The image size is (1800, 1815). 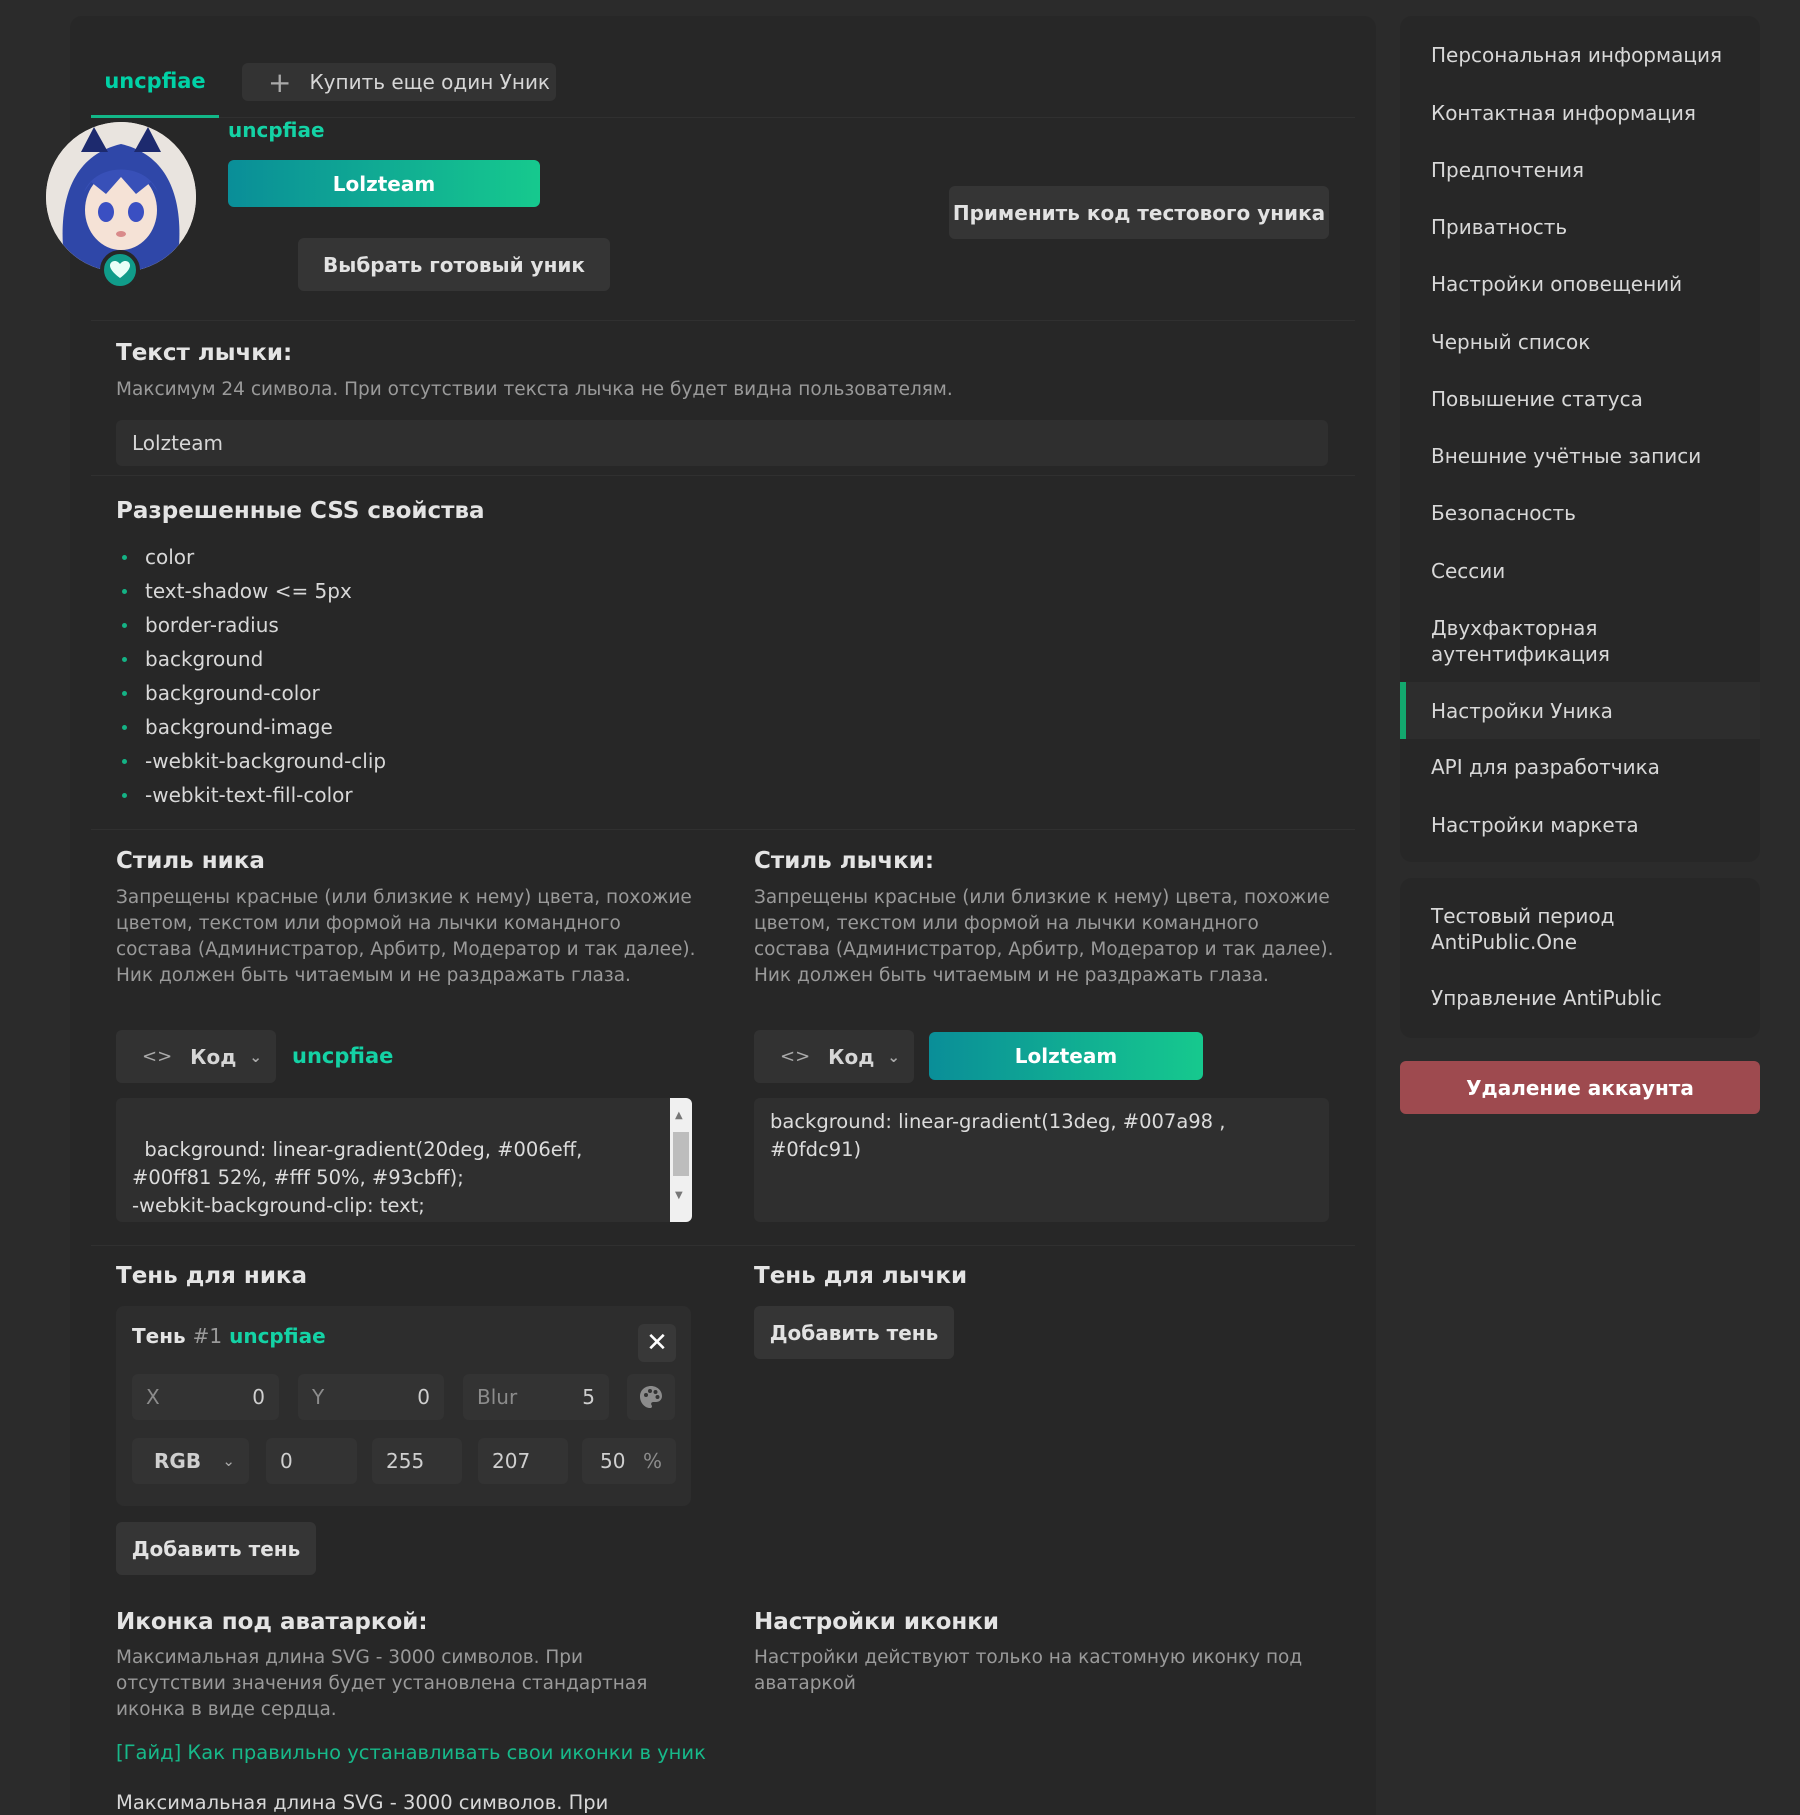 I want to click on sidebar-item-antipublic-trial: Тестовый период AntiPublic.One, so click(x=1525, y=929).